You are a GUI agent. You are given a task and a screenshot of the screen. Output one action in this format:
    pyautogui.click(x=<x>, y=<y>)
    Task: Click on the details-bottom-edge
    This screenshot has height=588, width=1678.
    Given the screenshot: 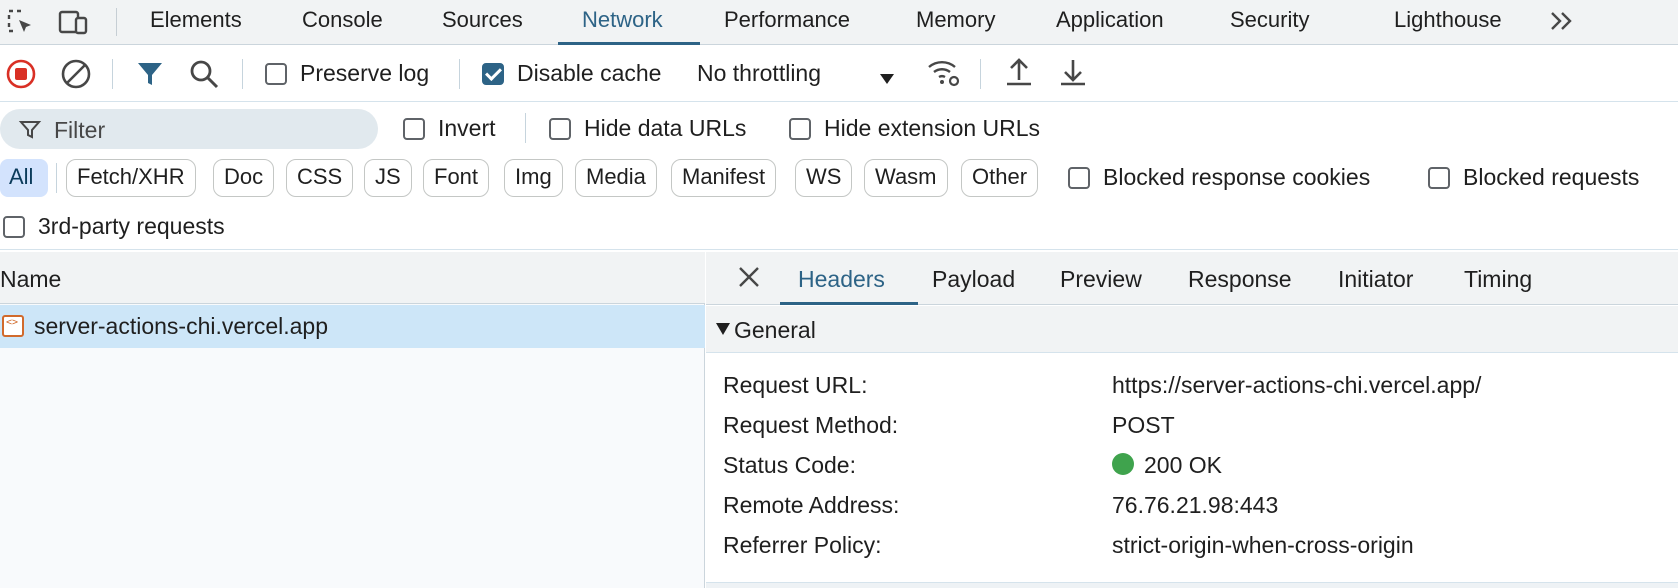 What is the action you would take?
    pyautogui.click(x=1192, y=585)
    